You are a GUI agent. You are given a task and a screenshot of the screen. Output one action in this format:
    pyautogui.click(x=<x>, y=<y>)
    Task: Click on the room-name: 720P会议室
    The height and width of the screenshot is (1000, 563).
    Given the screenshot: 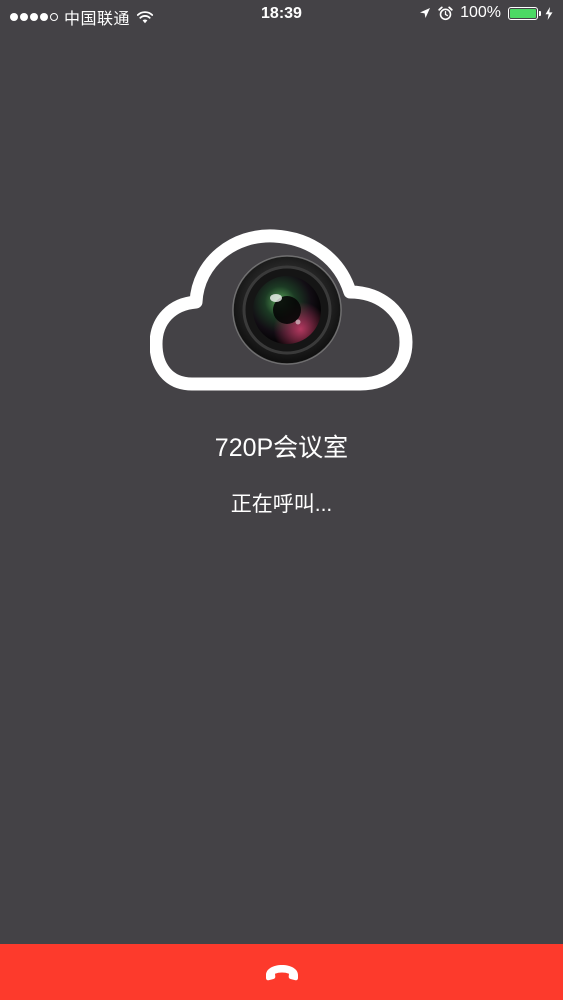 What is the action you would take?
    pyautogui.click(x=281, y=448)
    